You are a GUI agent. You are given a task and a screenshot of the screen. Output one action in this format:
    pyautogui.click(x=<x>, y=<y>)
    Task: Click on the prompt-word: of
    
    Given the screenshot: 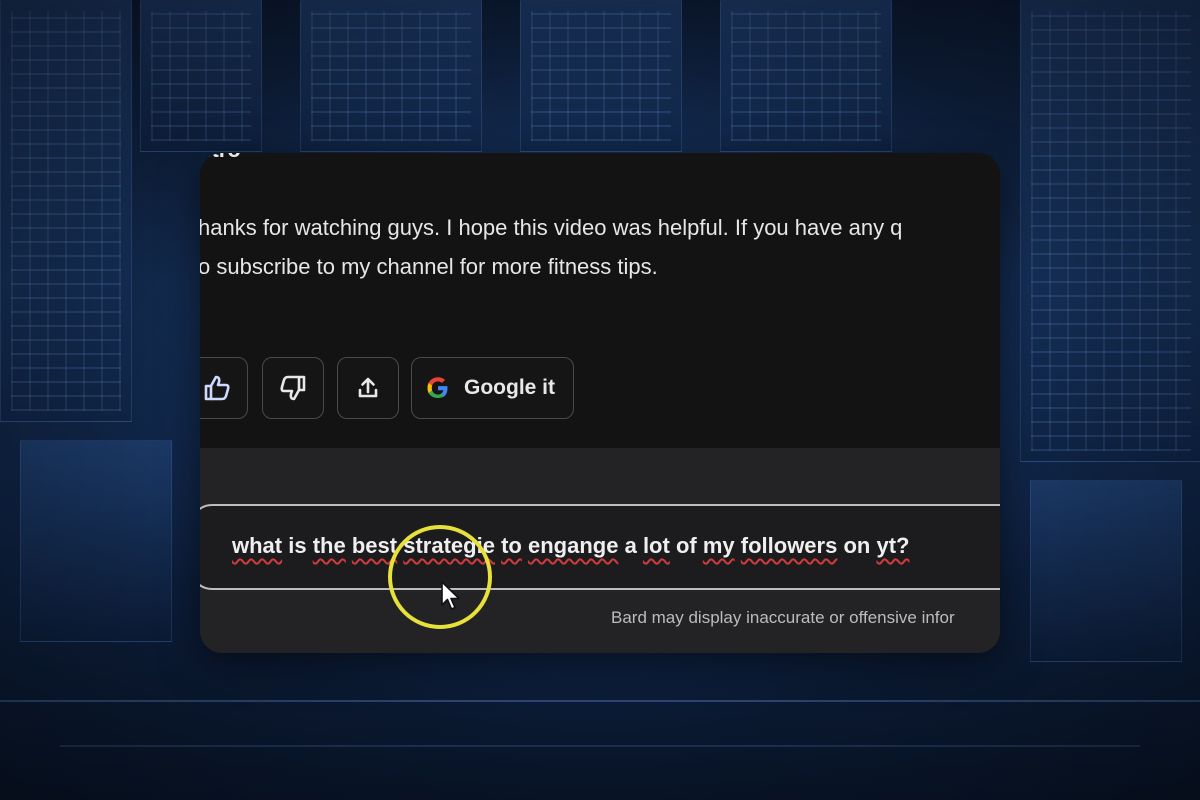 What is the action you would take?
    pyautogui.click(x=686, y=545)
    